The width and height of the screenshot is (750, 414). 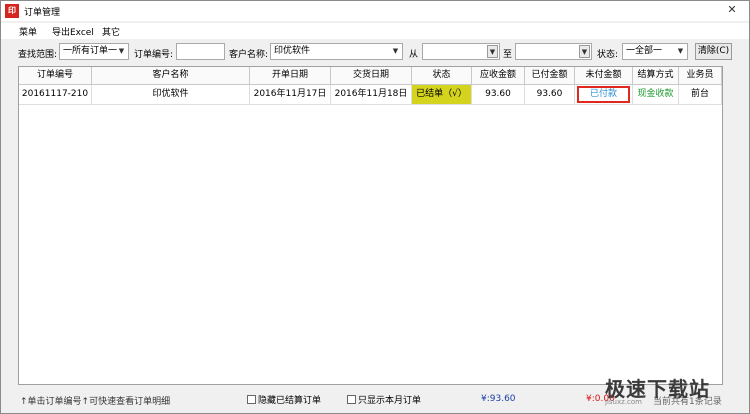 What do you see at coordinates (28, 31) in the screenshot?
I see `menu-item-menu: 菜单` at bounding box center [28, 31].